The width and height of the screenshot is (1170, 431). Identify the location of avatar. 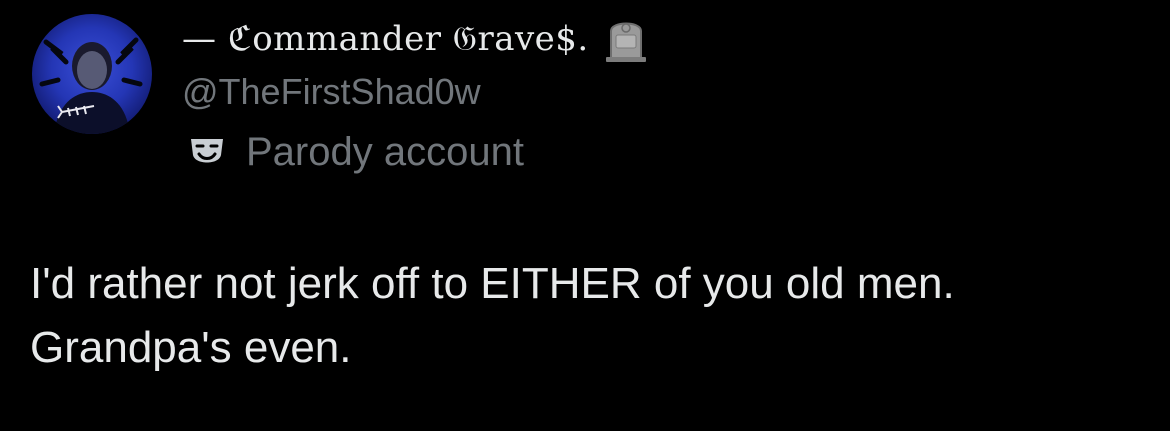
(92, 74).